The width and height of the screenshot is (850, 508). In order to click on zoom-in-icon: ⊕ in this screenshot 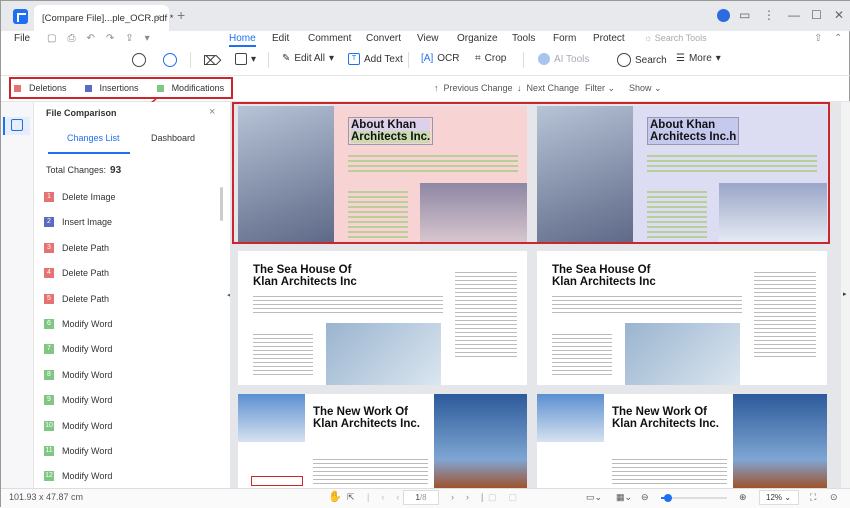, I will do `click(743, 497)`.